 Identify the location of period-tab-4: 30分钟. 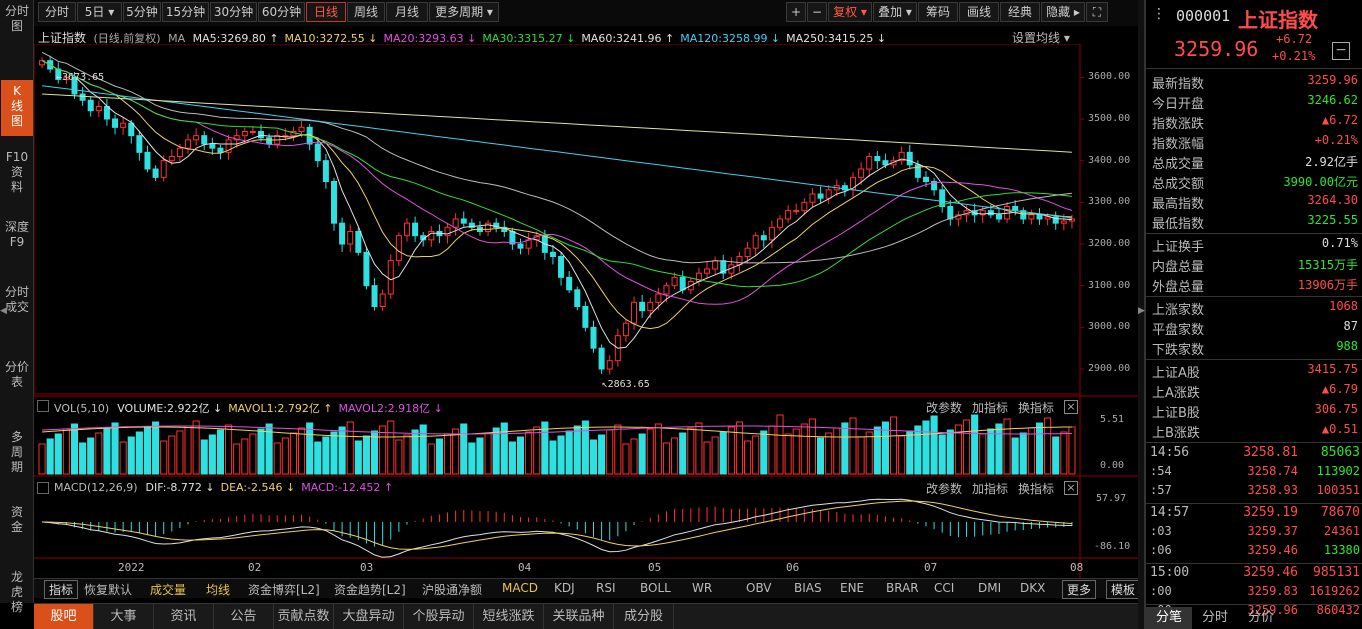
(233, 12).